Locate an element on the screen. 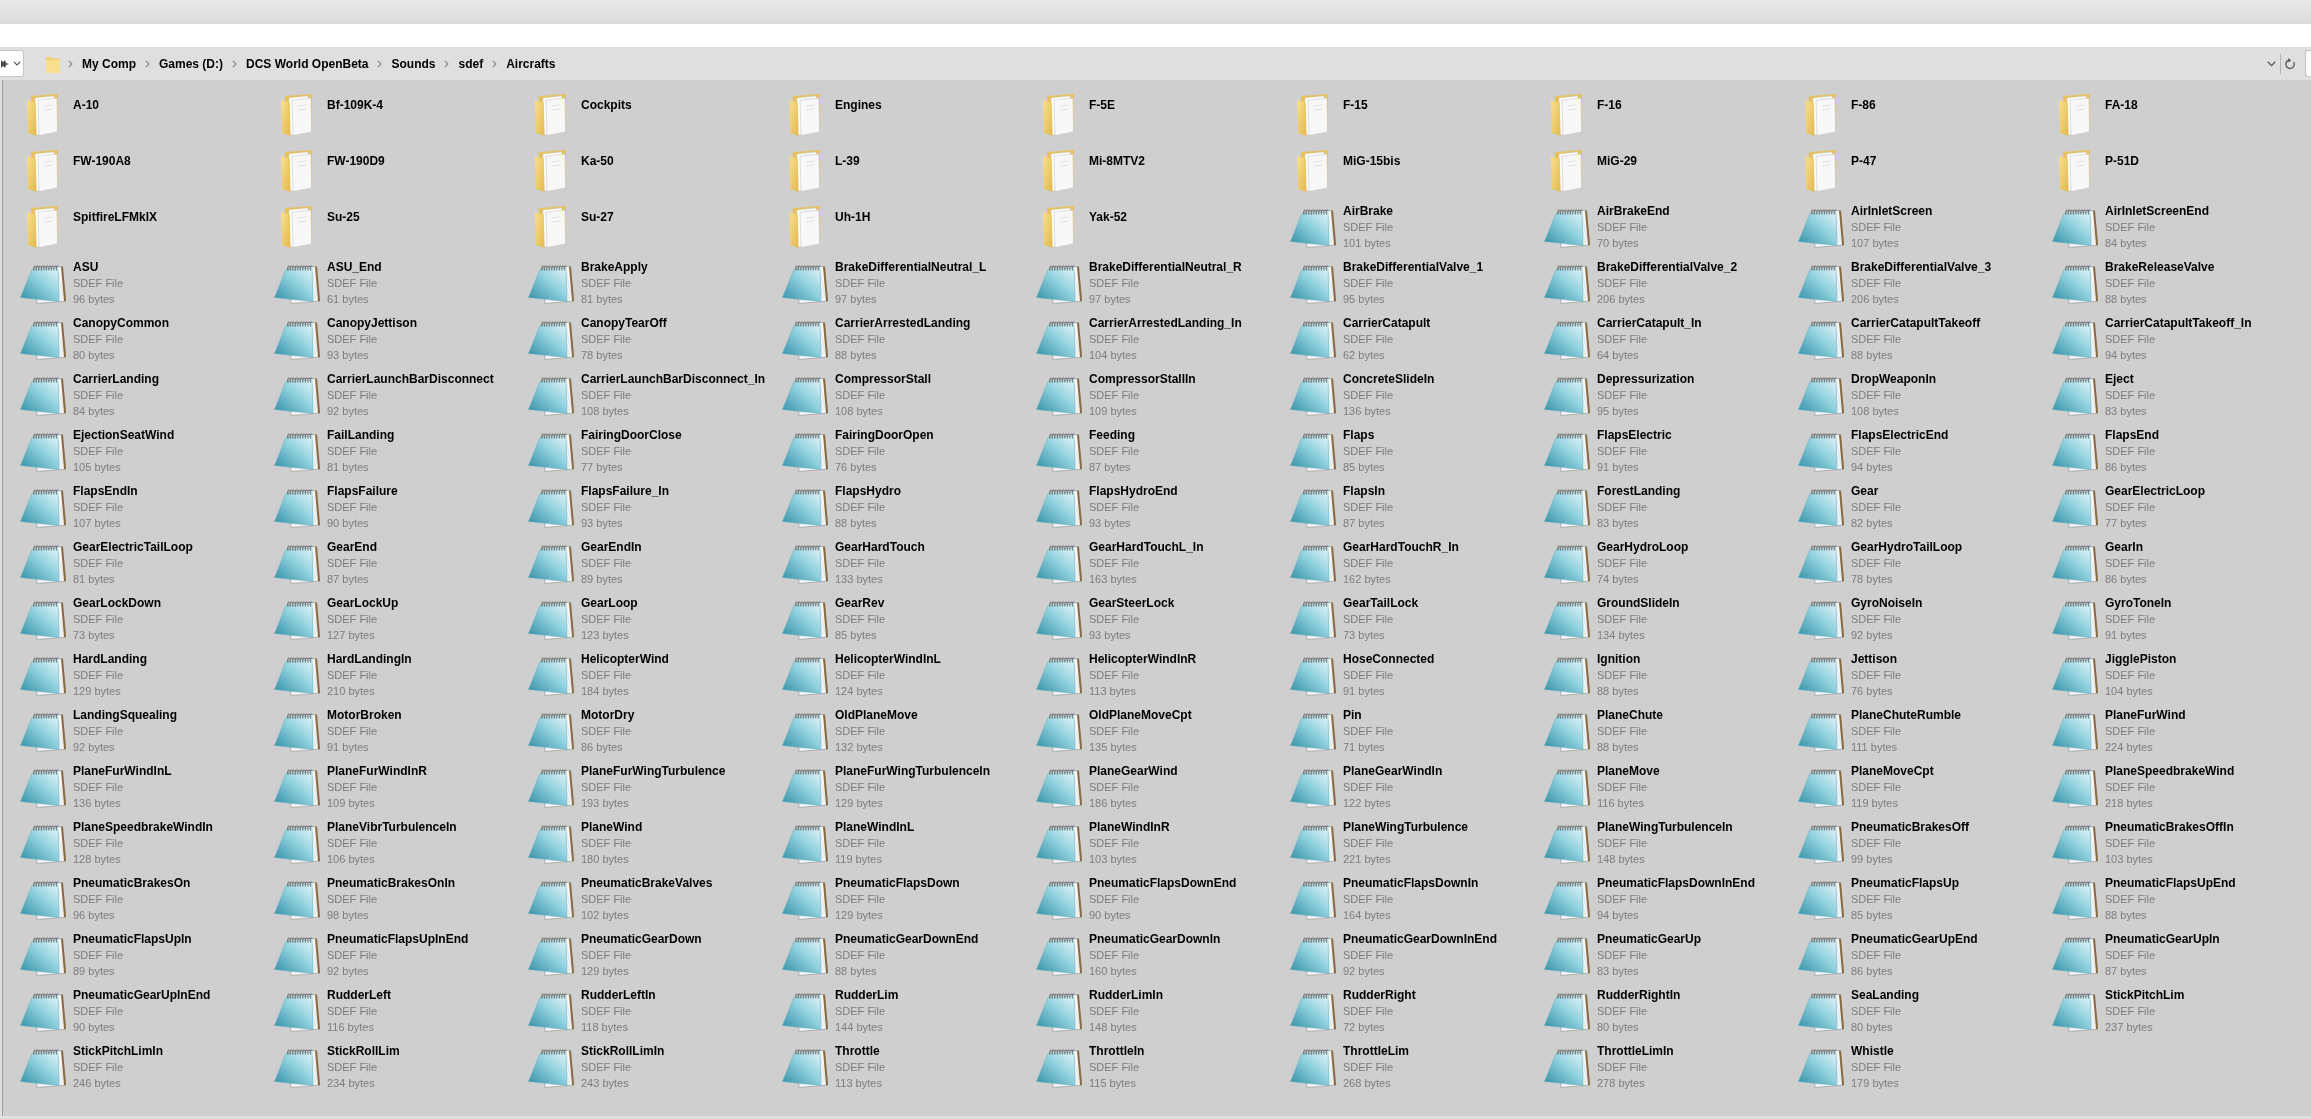 The height and width of the screenshot is (1119, 2311). file-name: CarrierLaunchBarDisconnect is located at coordinates (410, 379).